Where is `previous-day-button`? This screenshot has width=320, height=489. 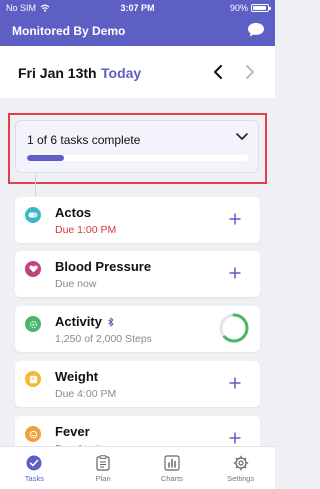
previous-day-button is located at coordinates (218, 72).